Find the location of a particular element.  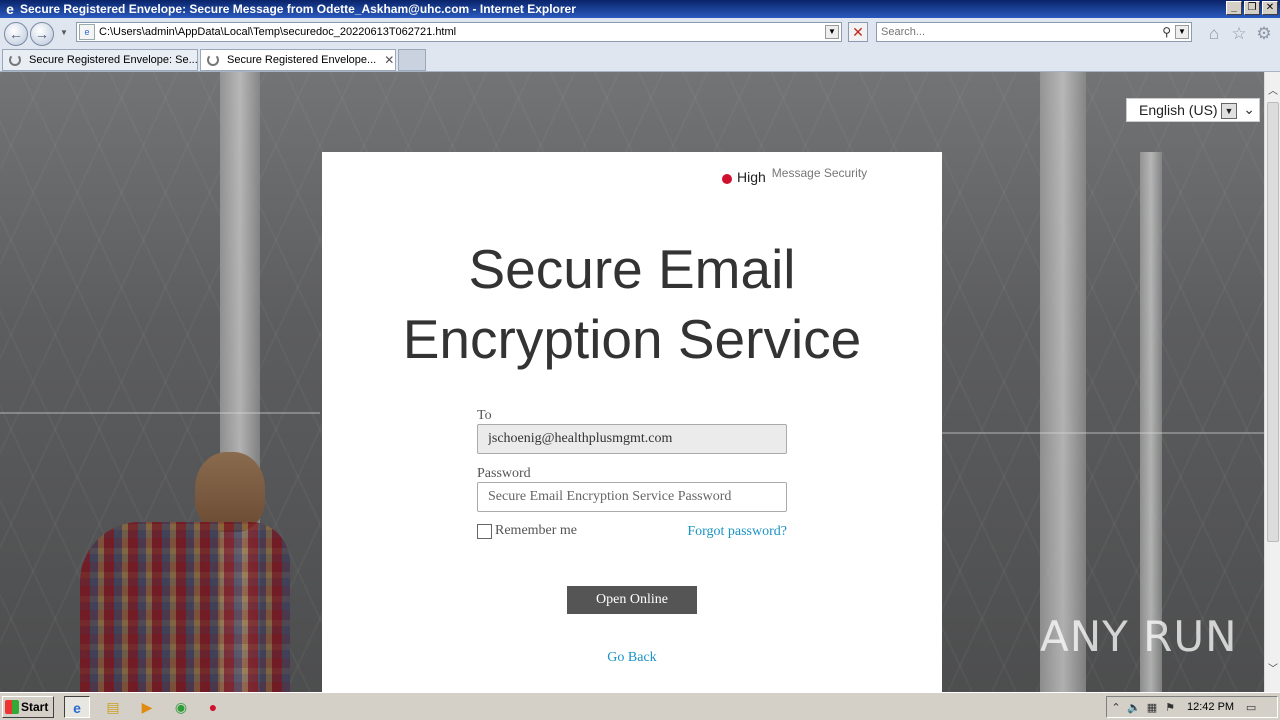

page-icon: e is located at coordinates (87, 32).